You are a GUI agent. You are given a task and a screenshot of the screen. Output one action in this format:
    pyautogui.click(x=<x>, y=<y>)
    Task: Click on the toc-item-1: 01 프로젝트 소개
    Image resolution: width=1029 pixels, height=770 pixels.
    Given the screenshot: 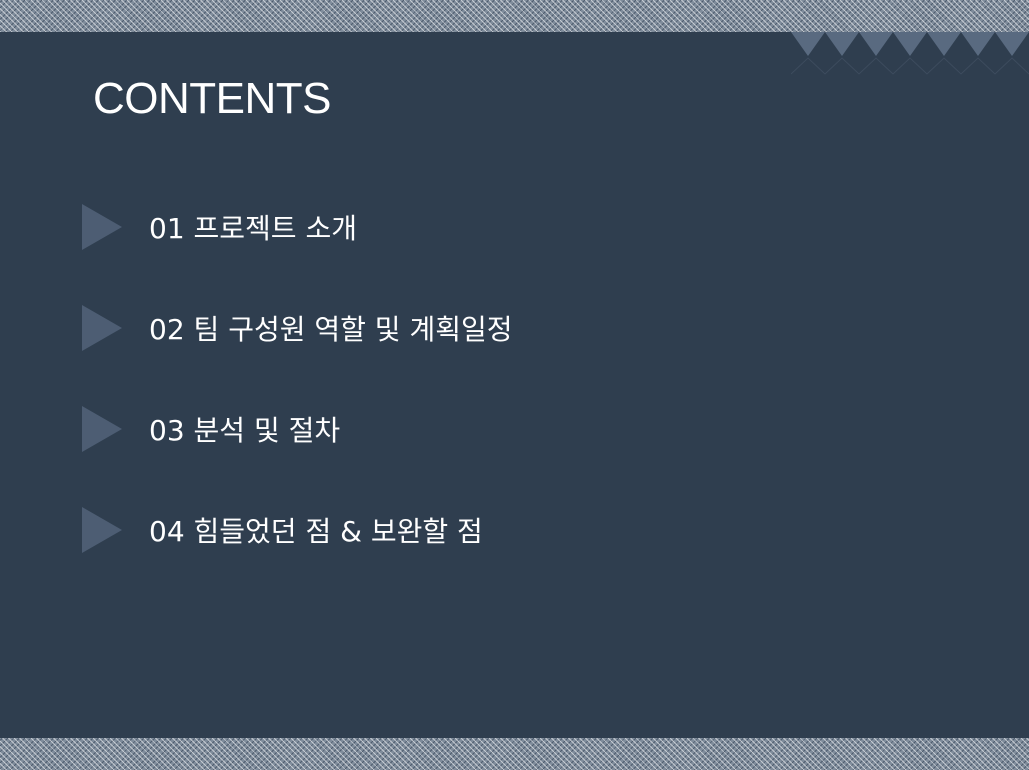 What is the action you would take?
    pyautogui.click(x=297, y=227)
    